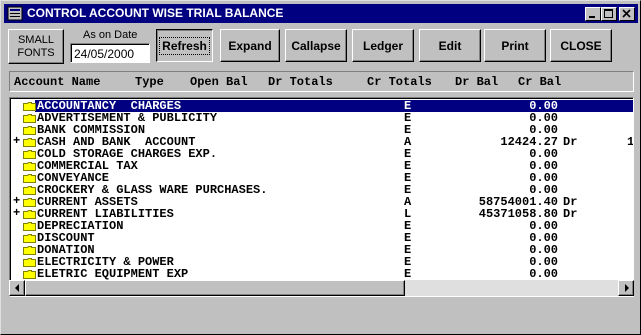  I want to click on close-button: CLOSE, so click(581, 45).